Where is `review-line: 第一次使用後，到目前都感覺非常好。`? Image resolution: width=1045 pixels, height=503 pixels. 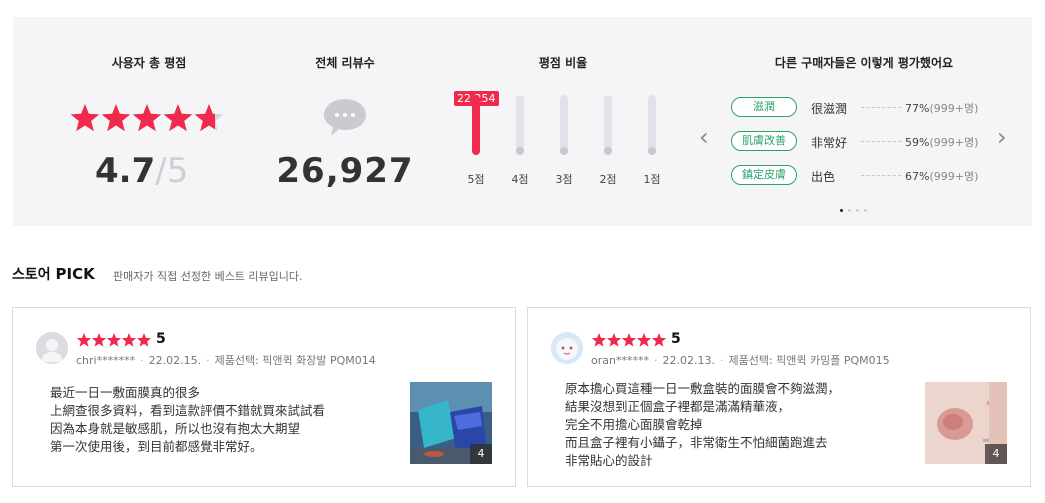 review-line: 第一次使用後，到目前都感覺非常好。 is located at coordinates (156, 446).